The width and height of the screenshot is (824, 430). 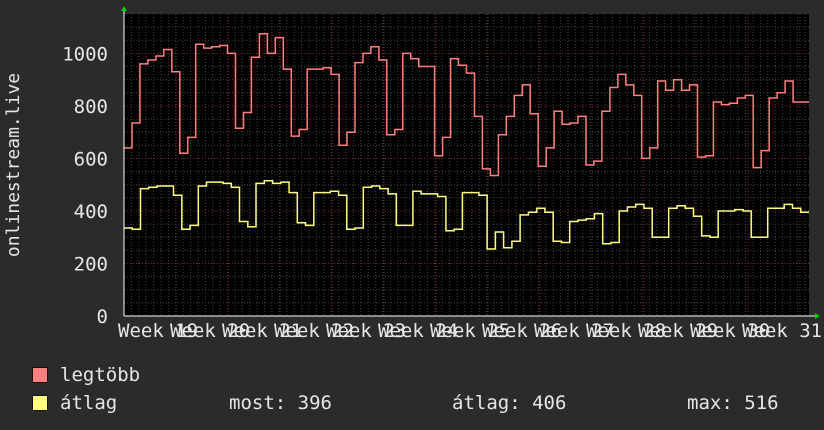 I want to click on legend-item-avg: átlag, so click(x=74, y=403).